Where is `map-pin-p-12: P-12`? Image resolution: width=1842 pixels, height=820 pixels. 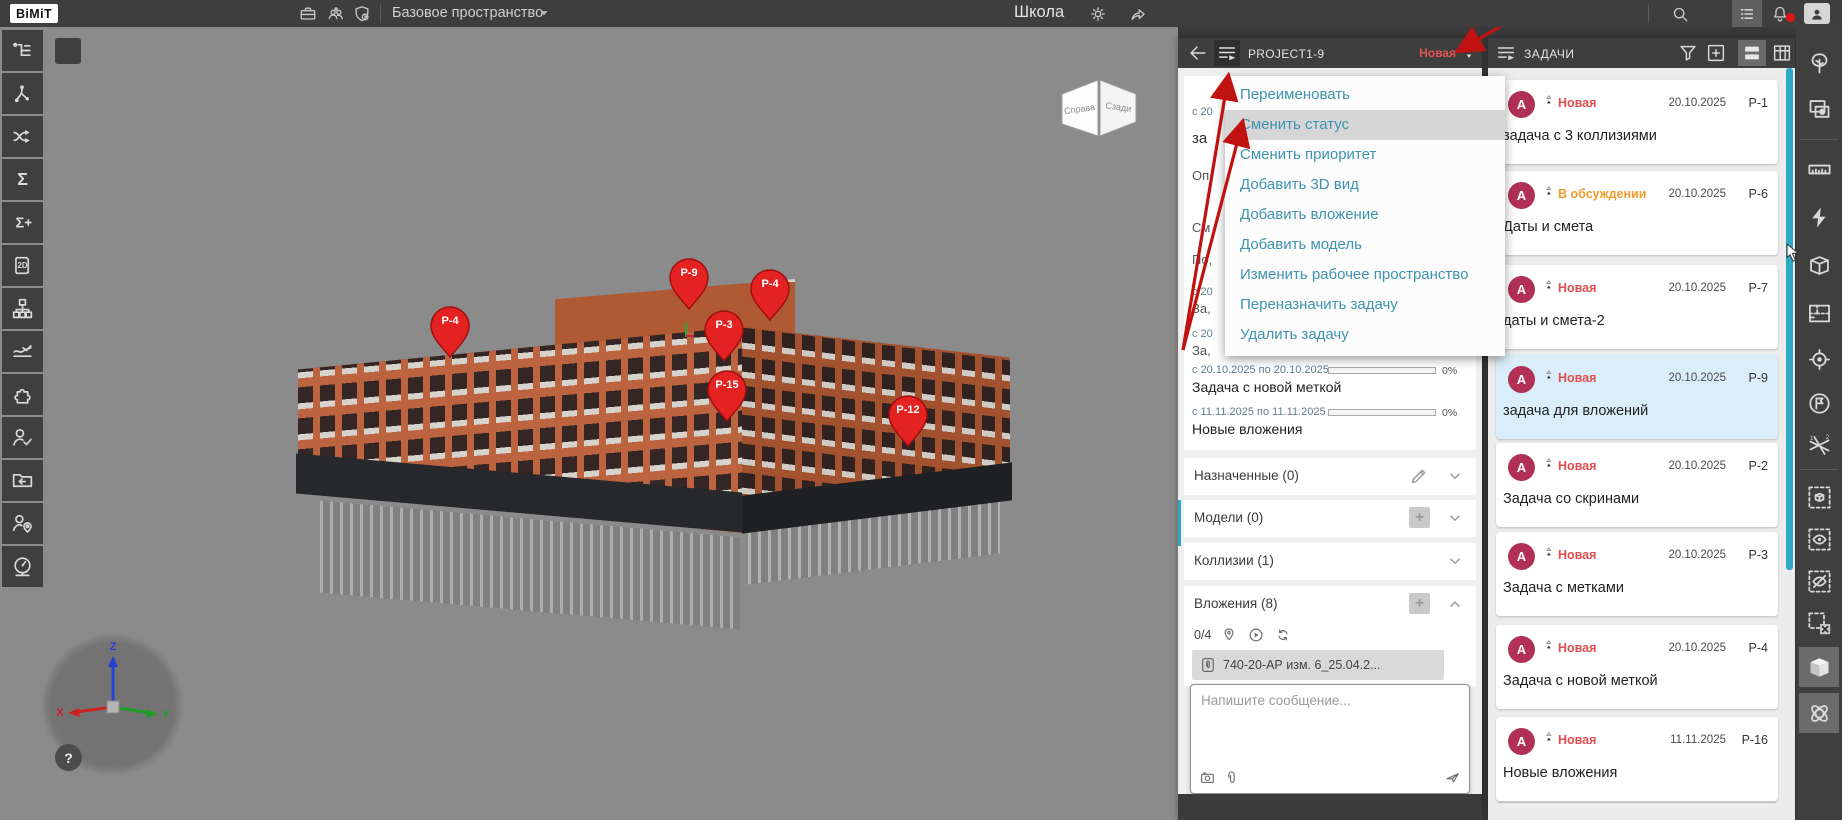
map-pin-p-12: P-12 is located at coordinates (908, 422).